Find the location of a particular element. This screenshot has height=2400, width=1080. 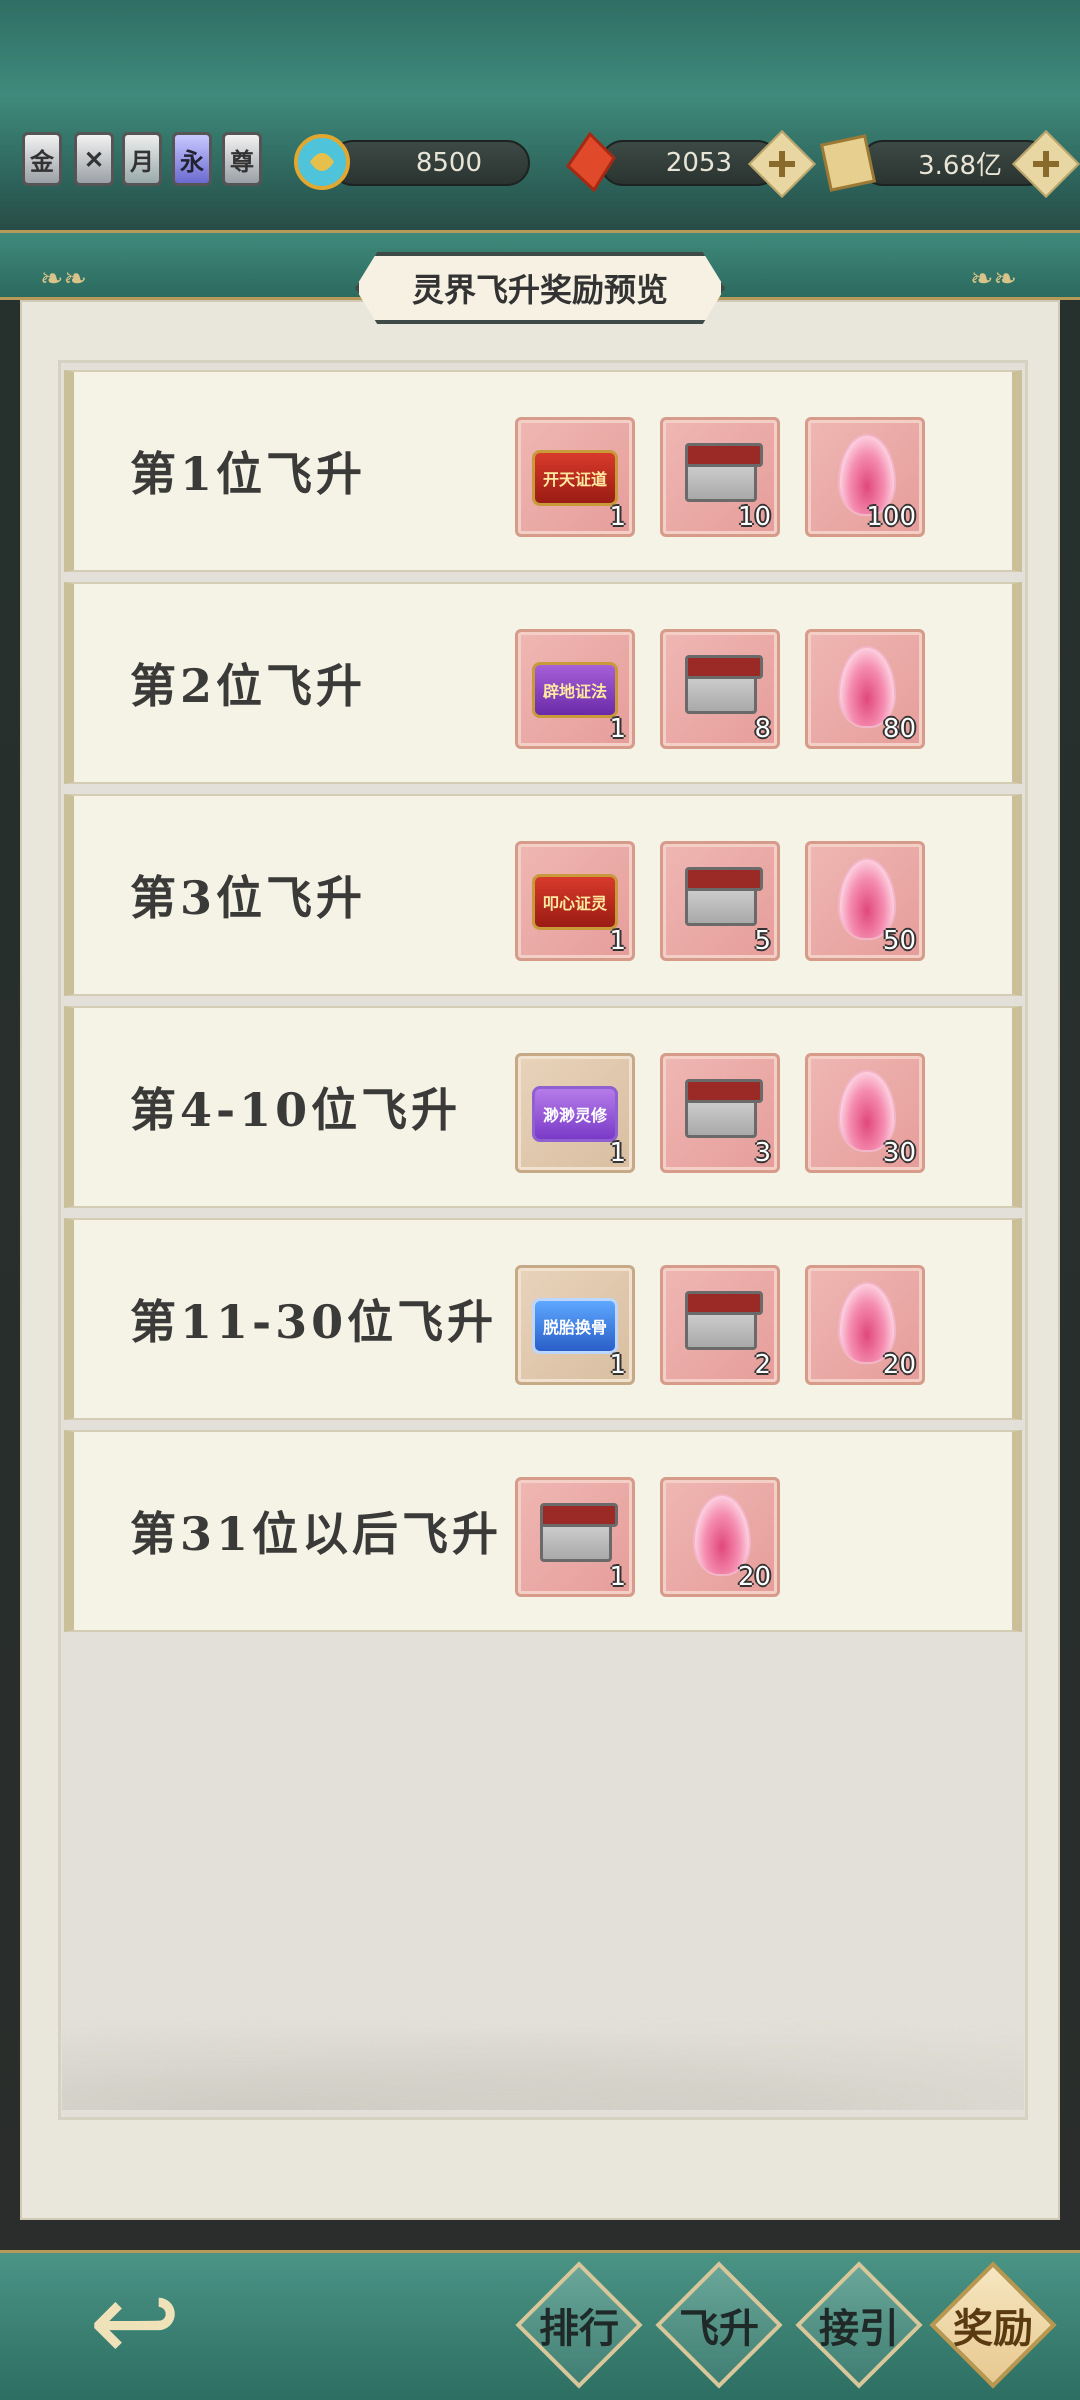

reward-row: 第11-30位飞升 脱胎换骨 1 2 20 is located at coordinates (543, 1319).